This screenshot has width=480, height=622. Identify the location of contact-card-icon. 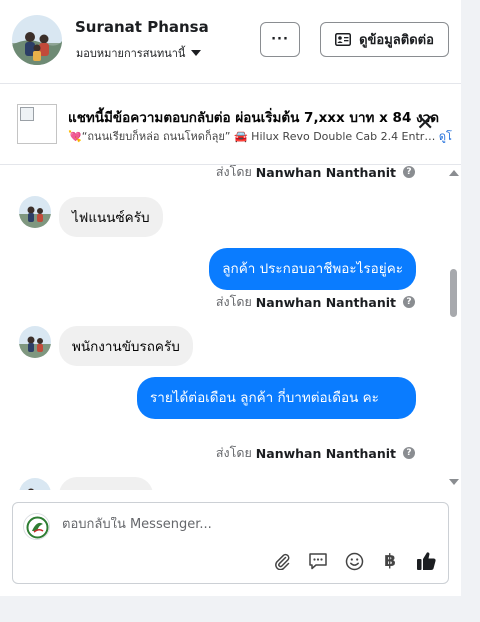
(343, 39).